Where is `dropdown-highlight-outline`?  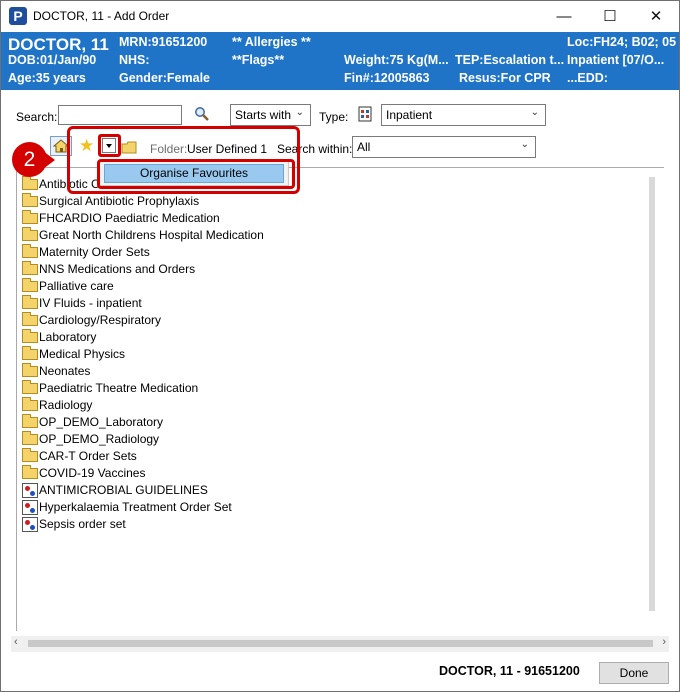 dropdown-highlight-outline is located at coordinates (109, 145).